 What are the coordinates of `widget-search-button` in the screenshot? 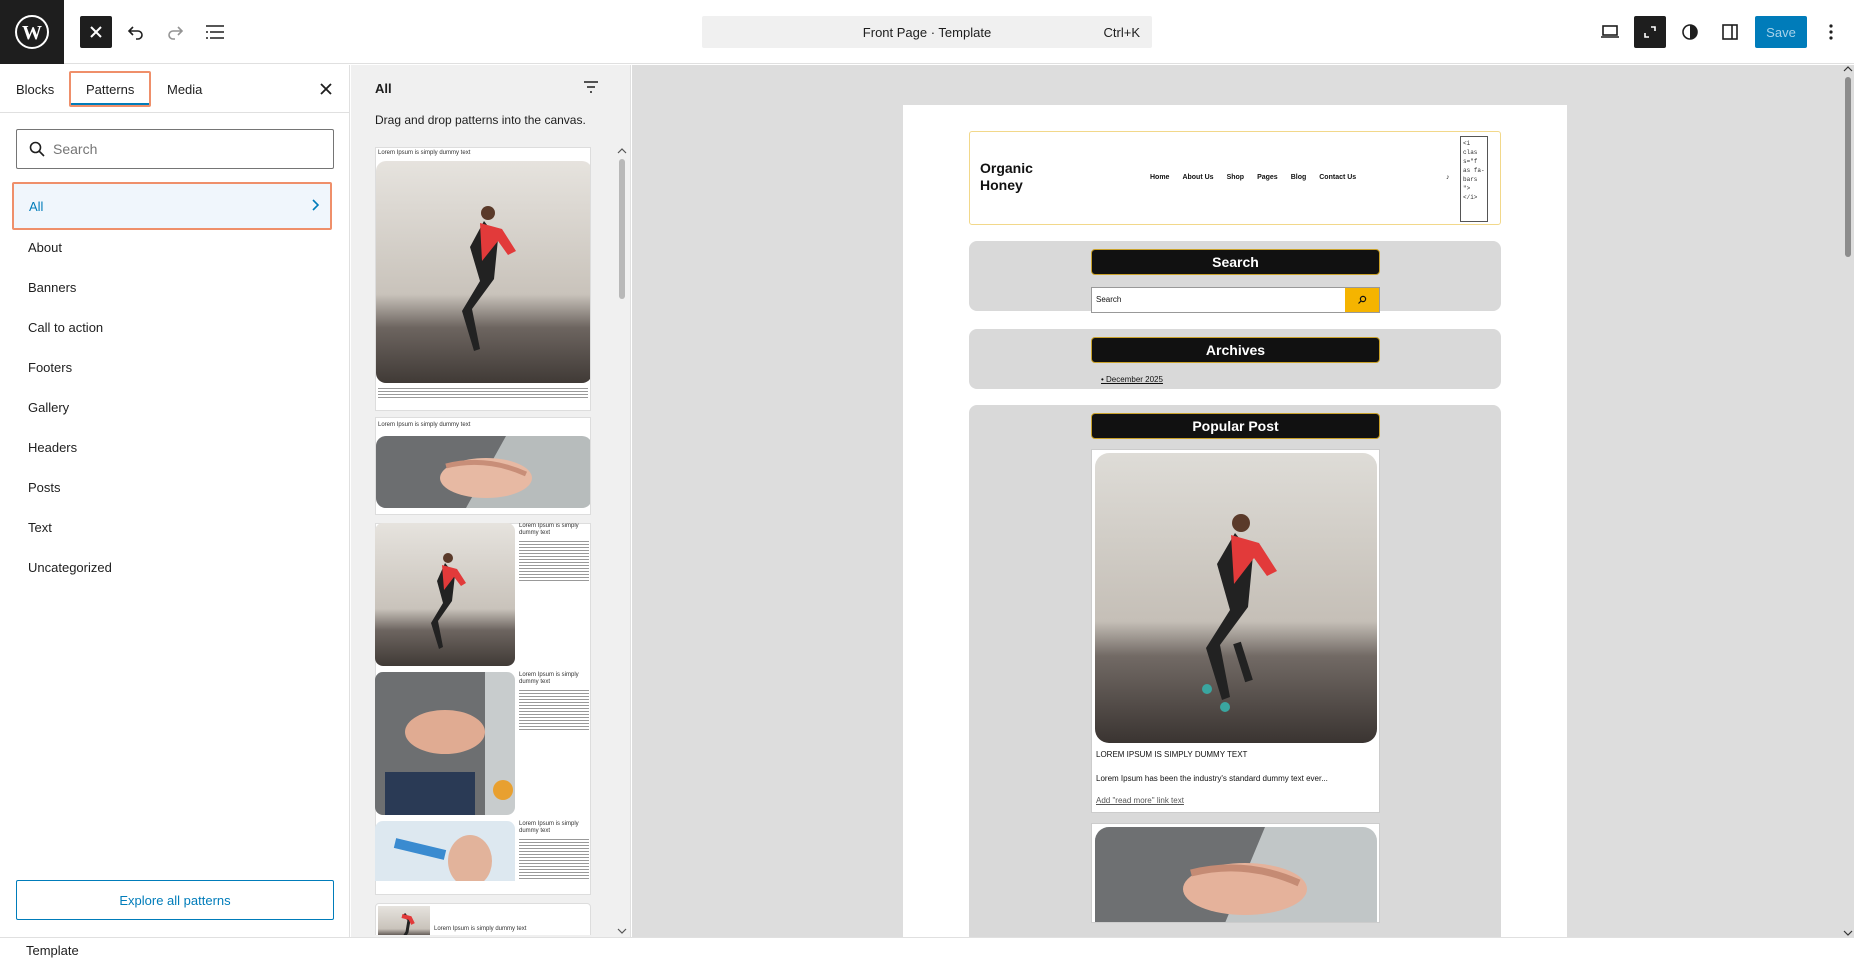 It's located at (1362, 300).